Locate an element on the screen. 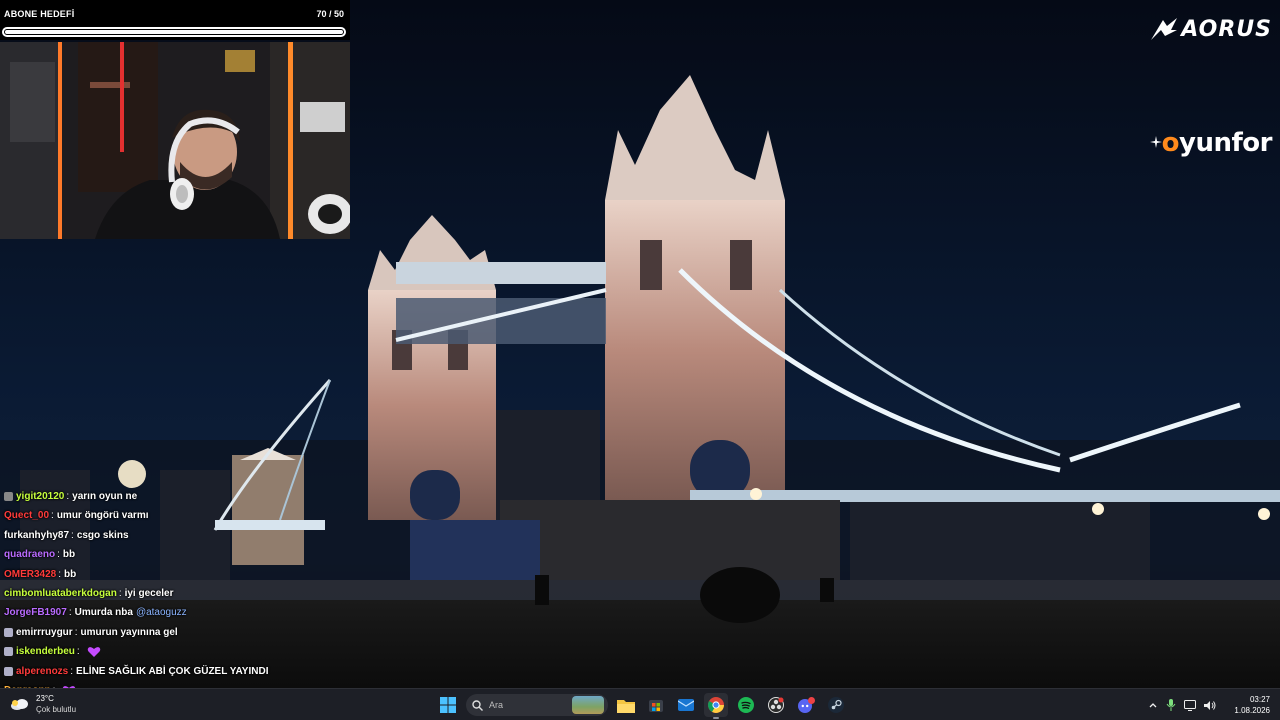 The image size is (1280, 720). heart-emote-icon is located at coordinates (93, 651).